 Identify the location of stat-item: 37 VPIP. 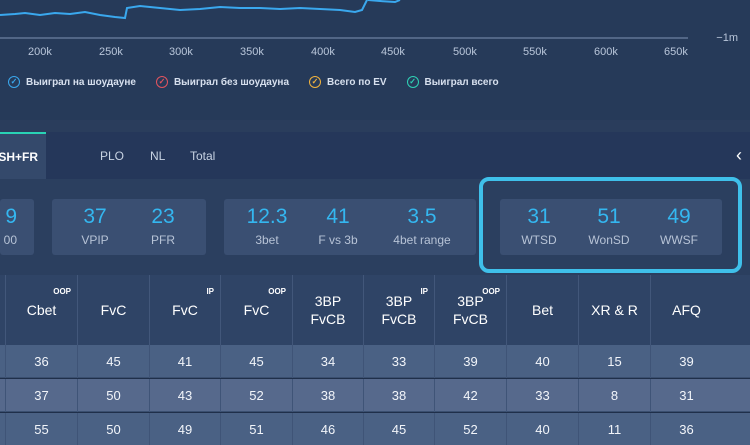
(95, 223).